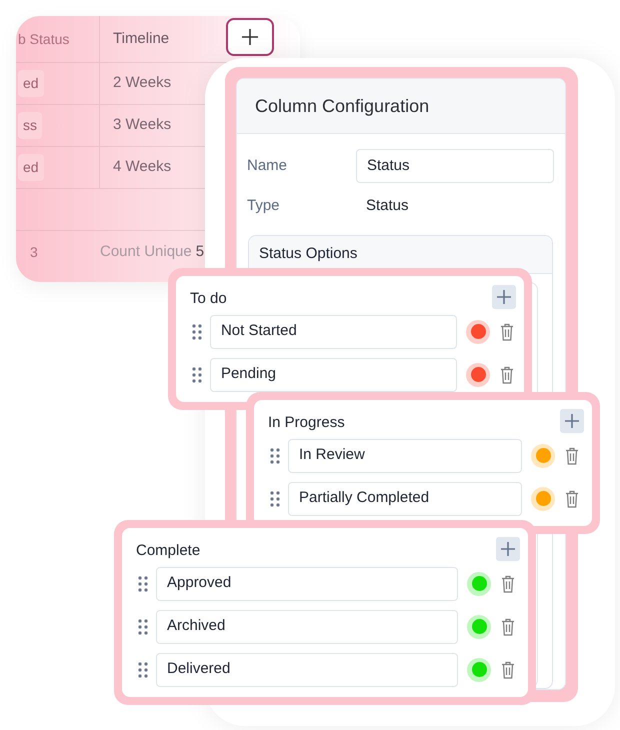 Image resolution: width=620 pixels, height=730 pixels. What do you see at coordinates (387, 206) in the screenshot?
I see `field-value: Status` at bounding box center [387, 206].